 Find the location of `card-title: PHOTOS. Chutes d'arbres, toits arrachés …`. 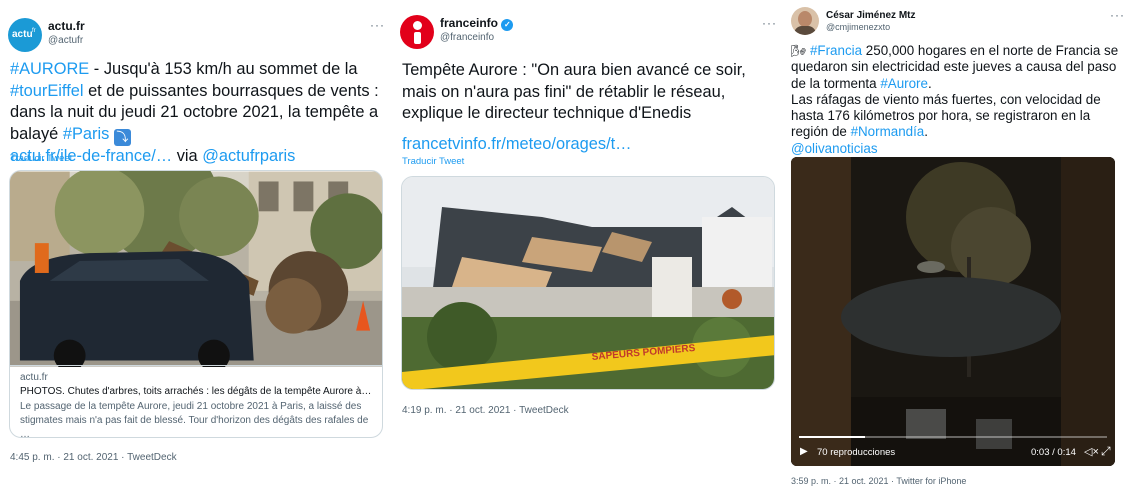

card-title: PHOTOS. Chutes d'arbres, toits arrachés … is located at coordinates (196, 391).